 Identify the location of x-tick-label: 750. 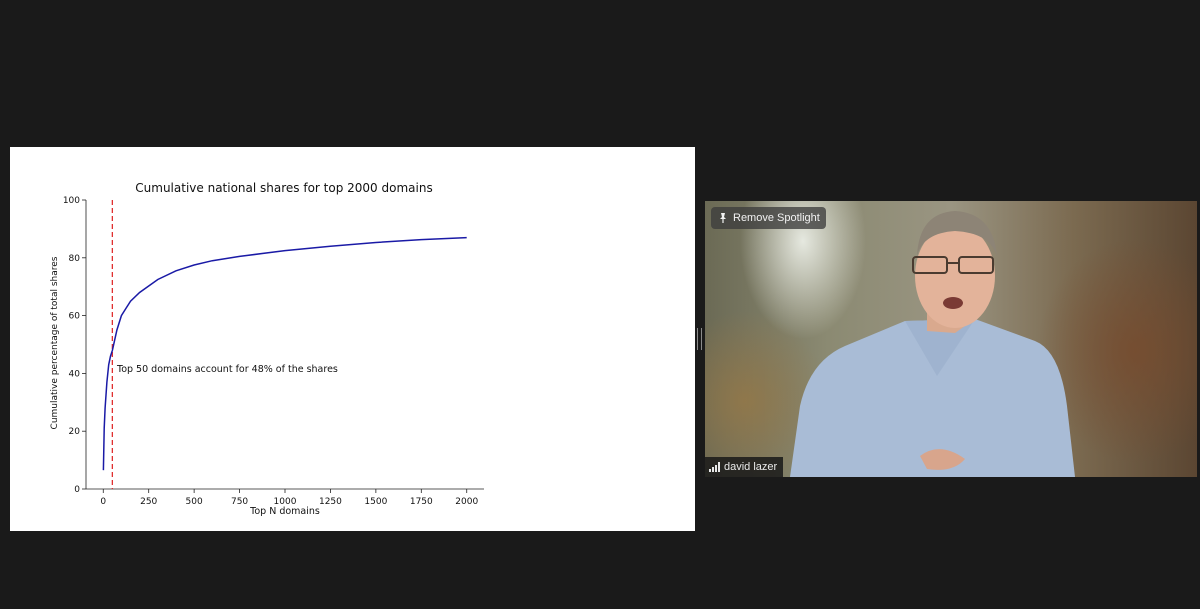
(239, 502).